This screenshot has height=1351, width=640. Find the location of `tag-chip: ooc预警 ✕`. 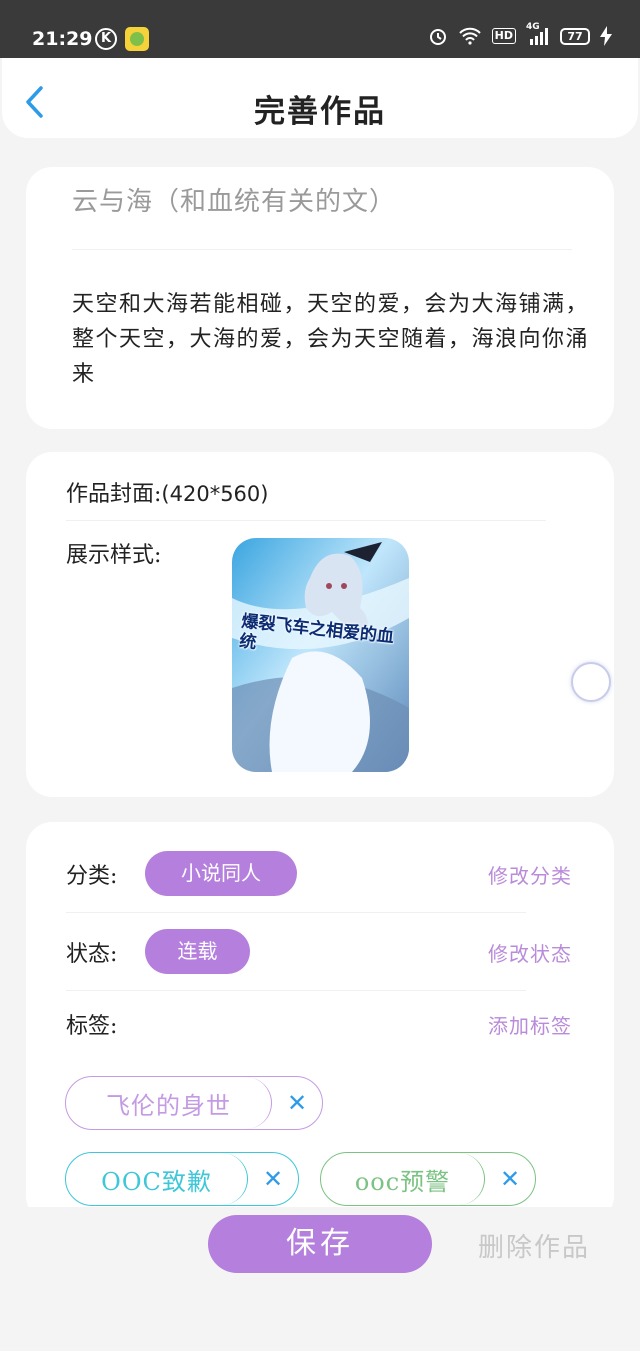

tag-chip: ooc预警 ✕ is located at coordinates (428, 1179).